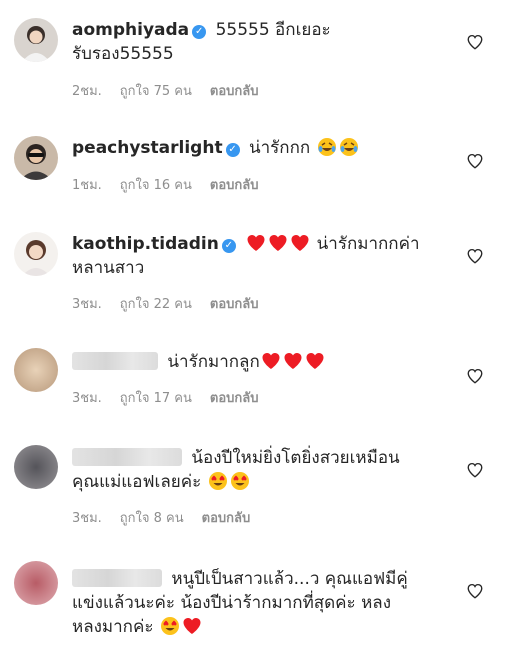  What do you see at coordinates (213, 362) in the screenshot?
I see `comment-body: น่ารักมากลูก` at bounding box center [213, 362].